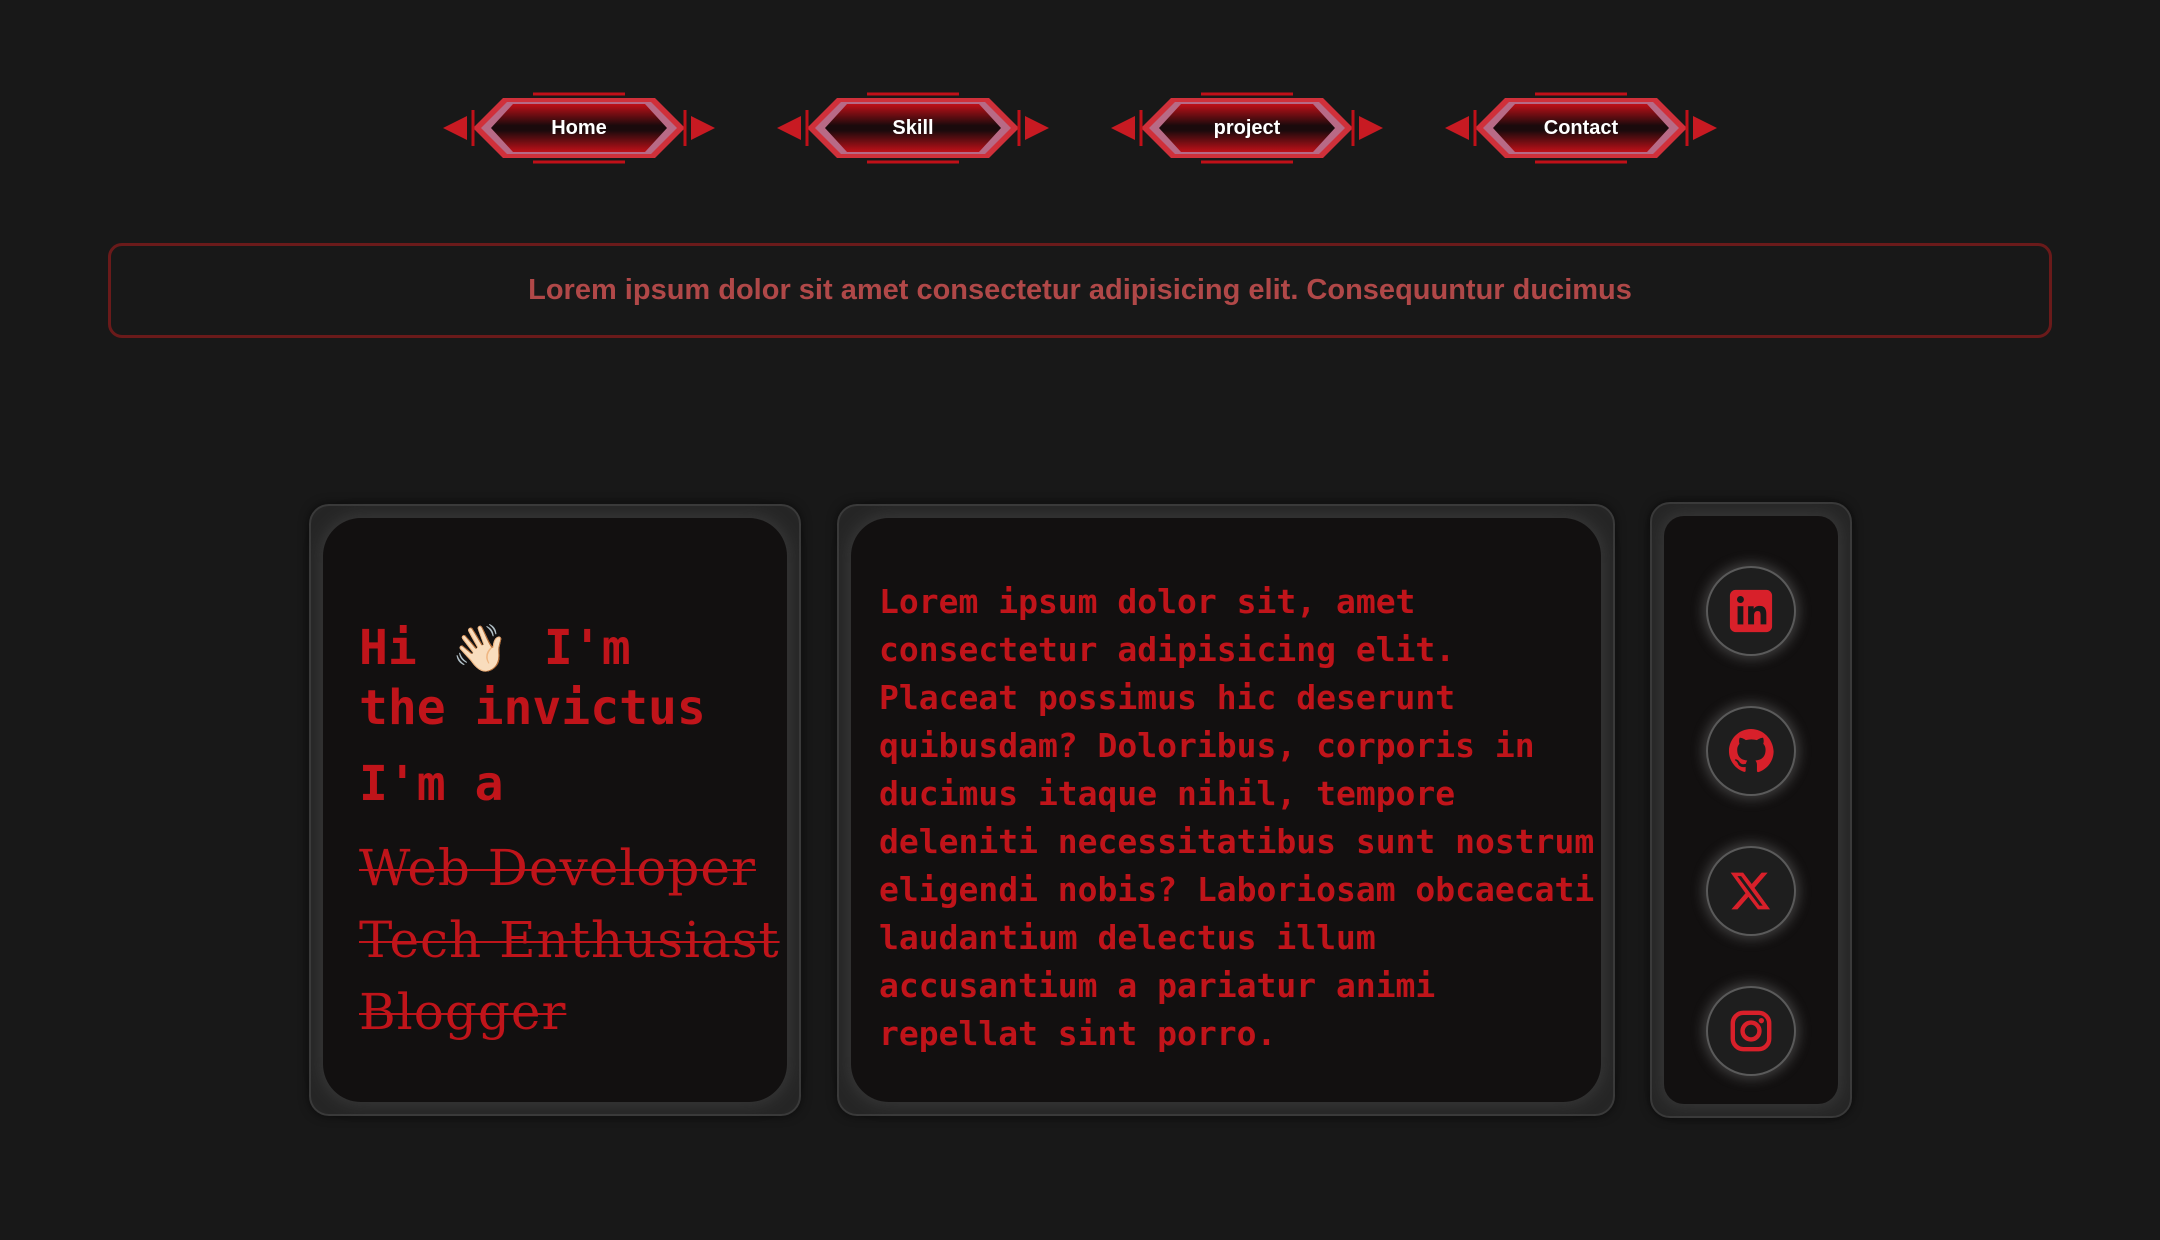  Describe the element at coordinates (569, 940) in the screenshot. I see `role-item: Tech Enthusiast` at that location.